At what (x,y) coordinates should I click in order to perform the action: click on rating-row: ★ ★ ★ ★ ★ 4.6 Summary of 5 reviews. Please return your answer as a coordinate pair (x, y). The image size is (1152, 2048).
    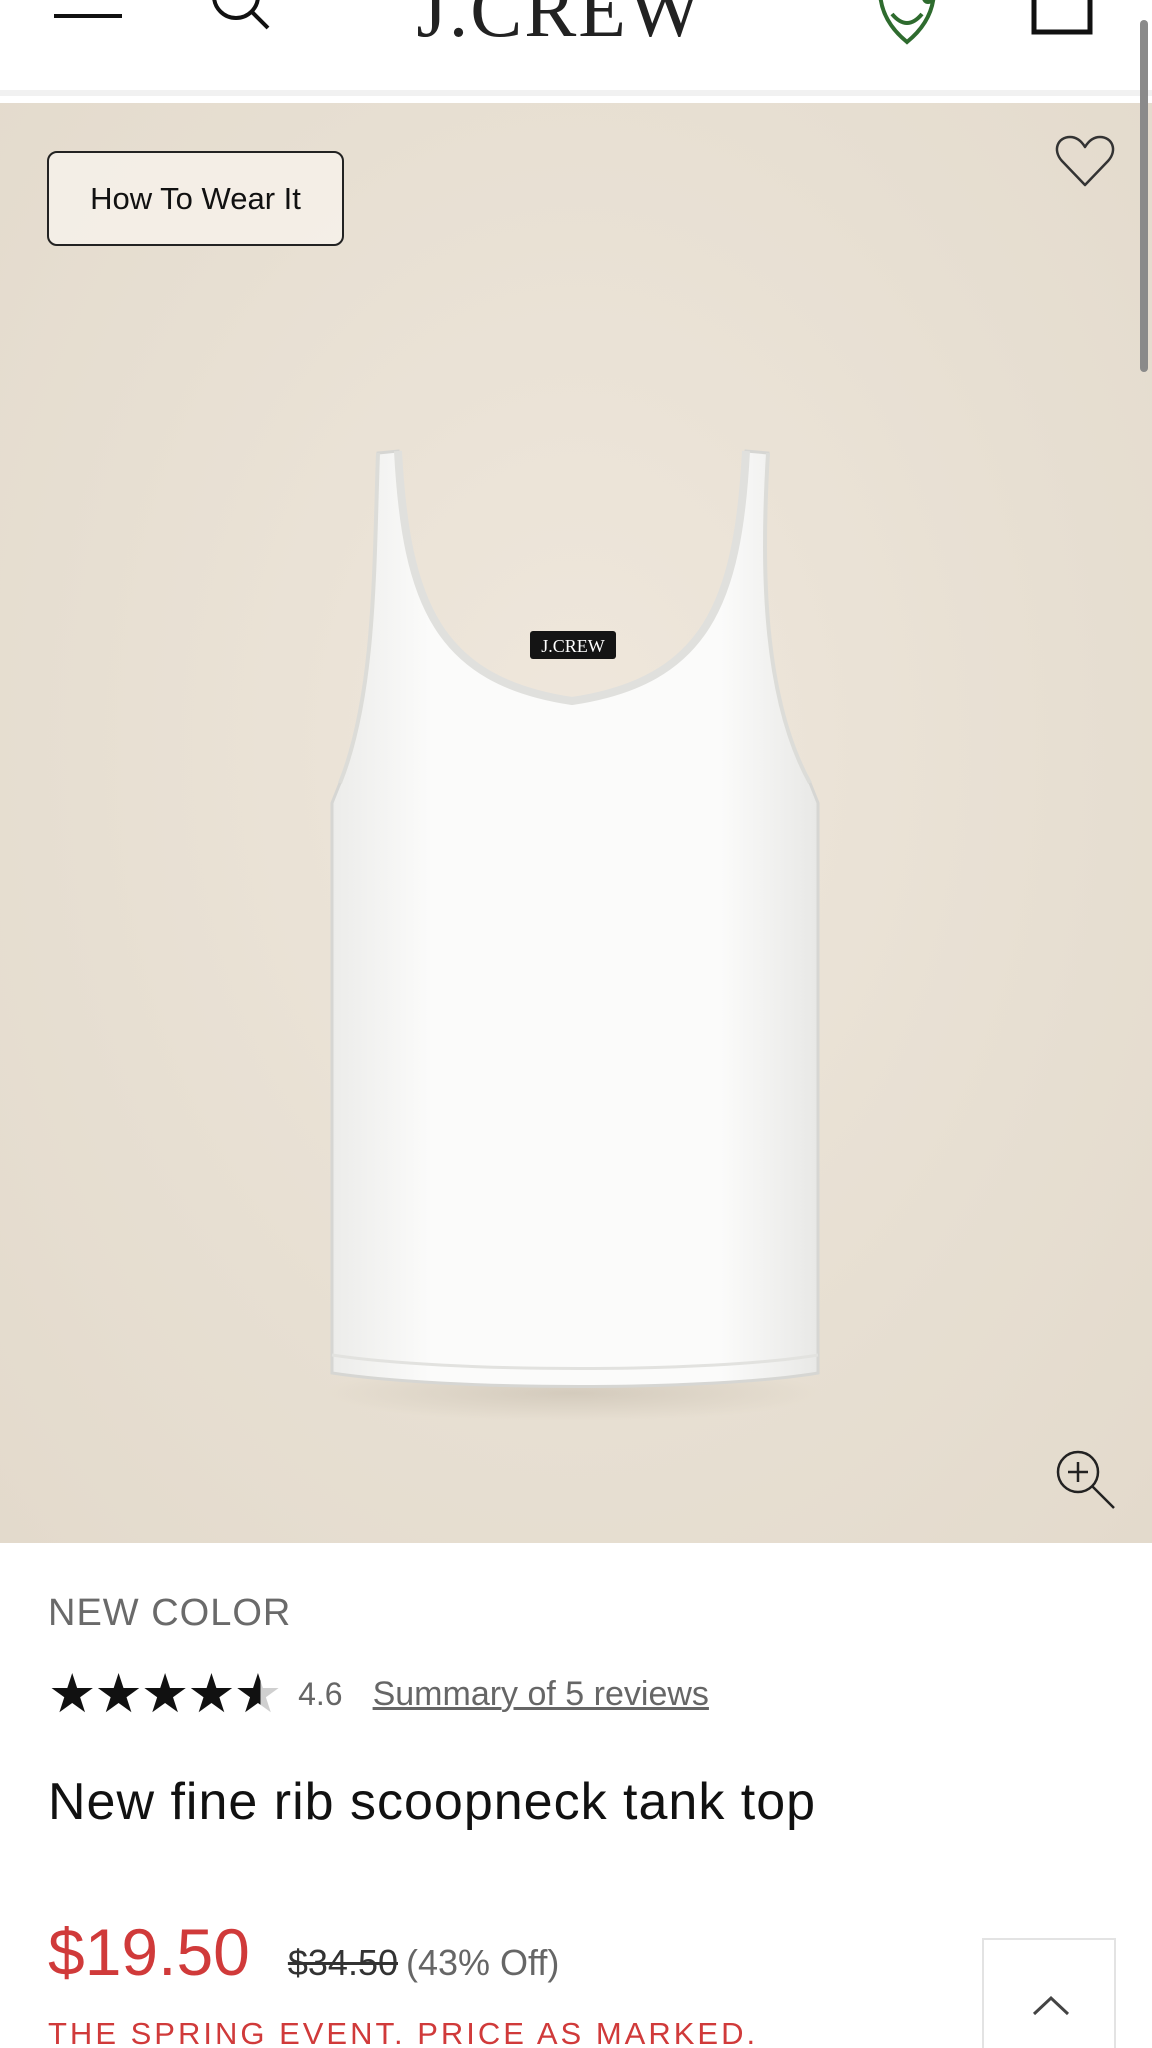
    Looking at the image, I should click on (378, 1694).